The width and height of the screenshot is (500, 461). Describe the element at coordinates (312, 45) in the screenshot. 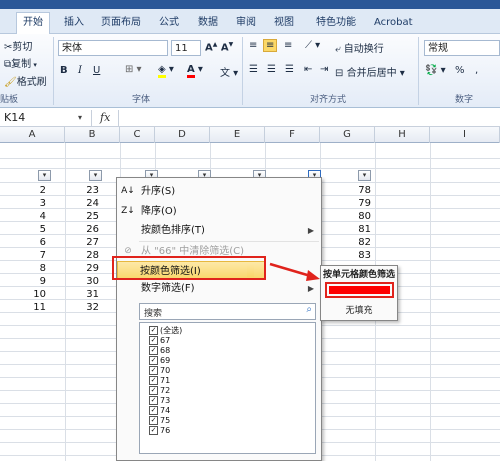

I see `orientation-icon: ⟋ ▾` at that location.